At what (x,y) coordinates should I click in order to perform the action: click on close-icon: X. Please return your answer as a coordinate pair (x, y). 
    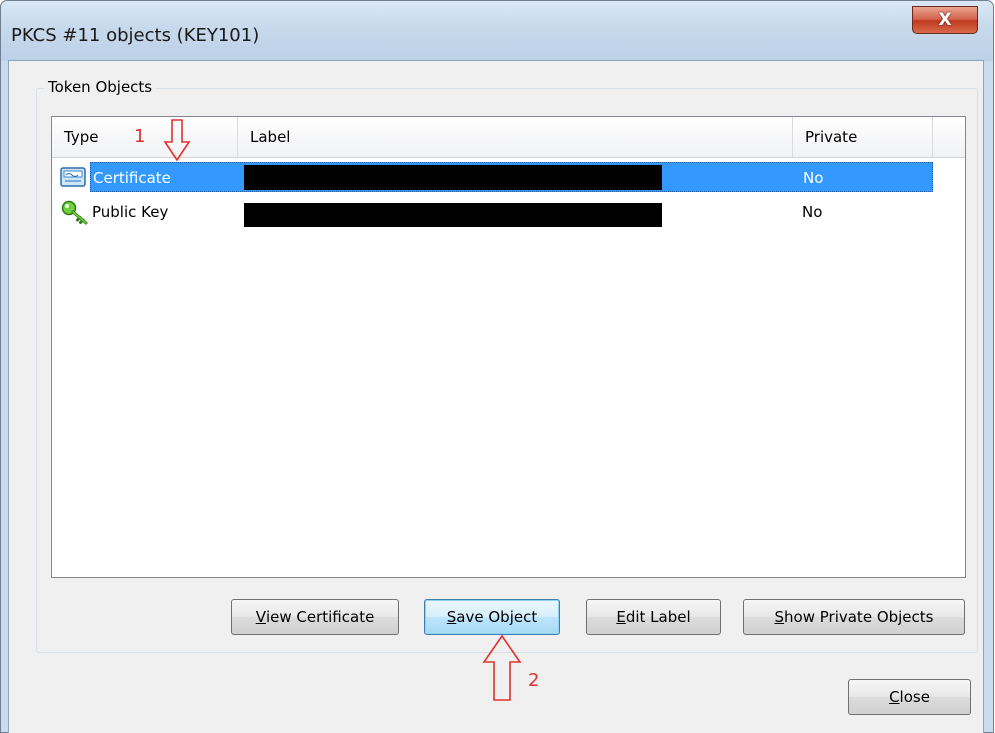
    Looking at the image, I should click on (945, 20).